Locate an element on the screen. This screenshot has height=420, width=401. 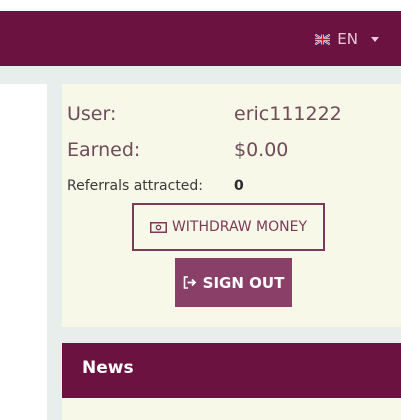
sign-out-icon is located at coordinates (189, 282).